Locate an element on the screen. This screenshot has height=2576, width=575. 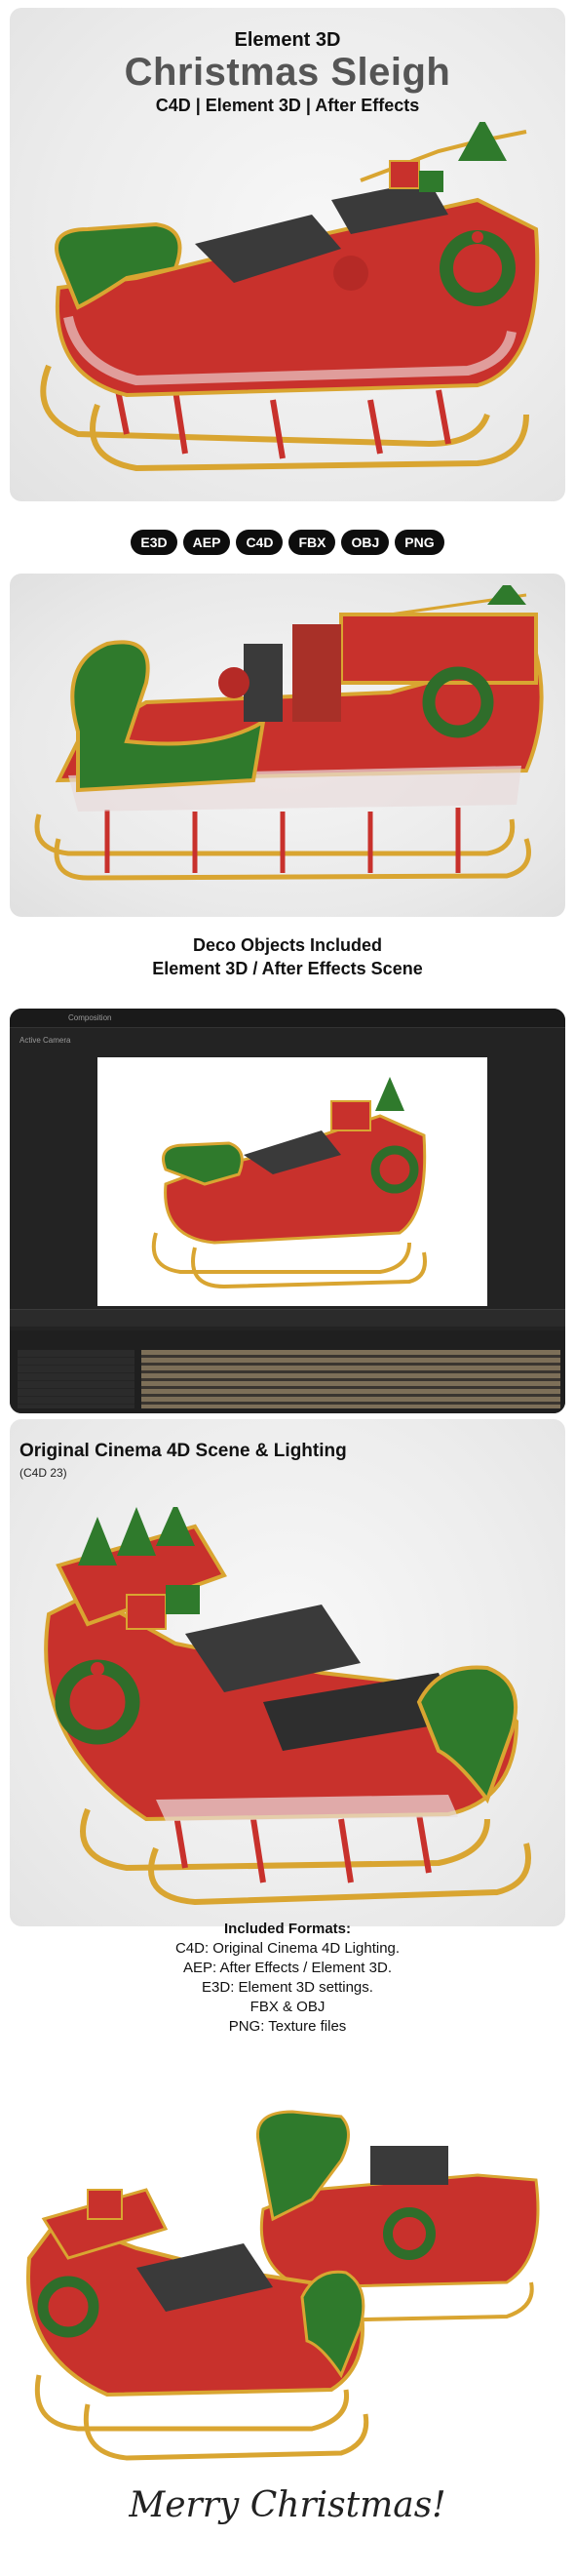
c4d-caption-version: (C4D 23) is located at coordinates (43, 1473).